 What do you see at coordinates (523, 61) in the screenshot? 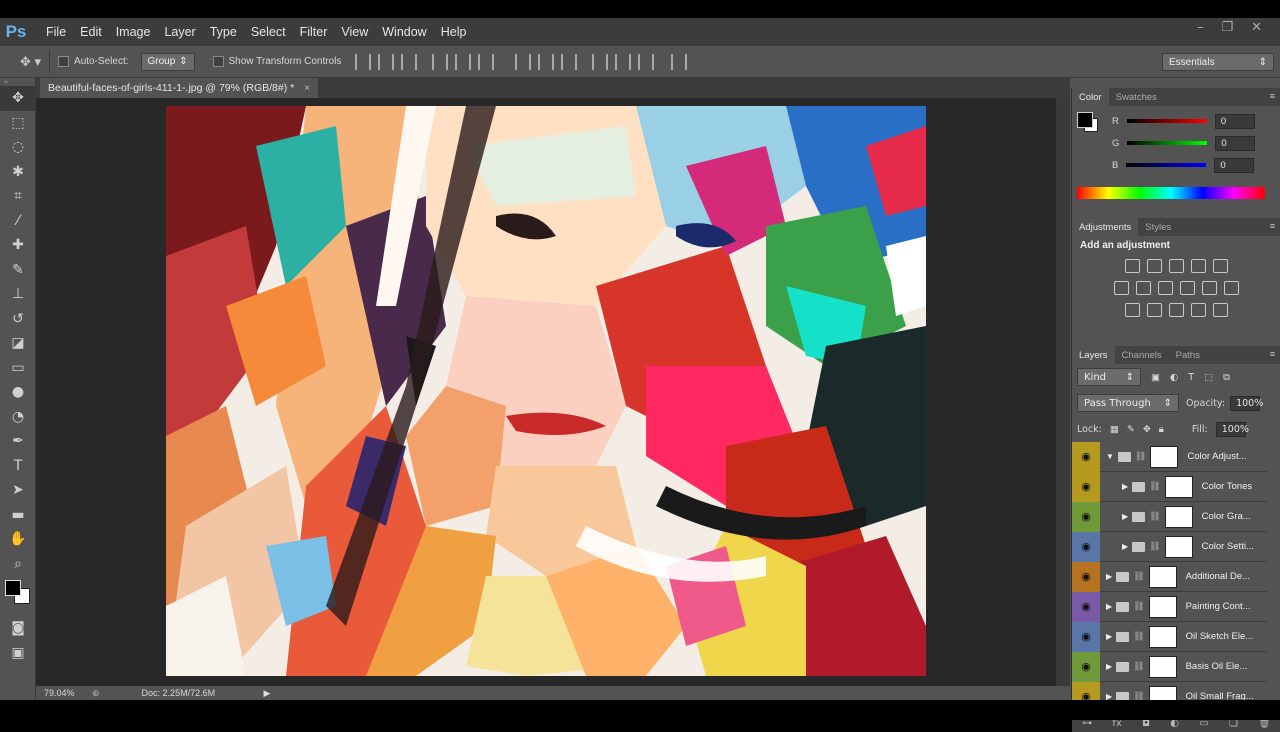
I see `distribute-top-icon` at bounding box center [523, 61].